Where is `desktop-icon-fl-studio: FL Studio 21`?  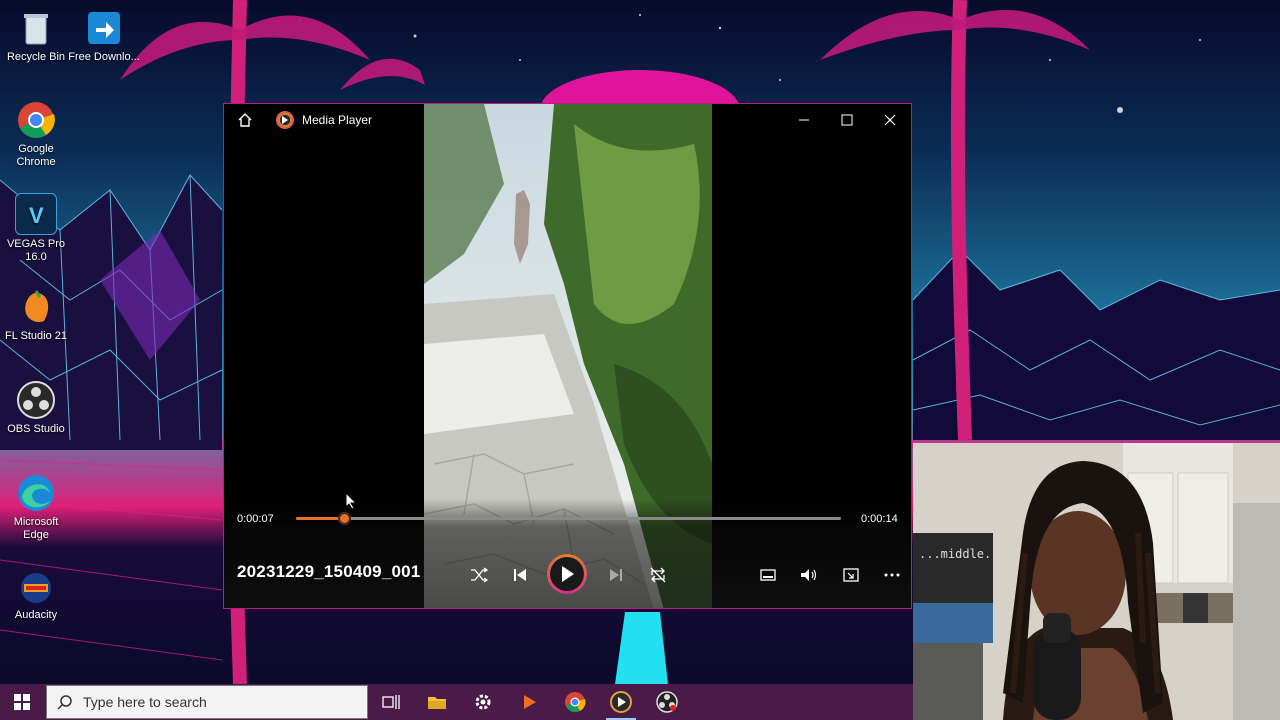 desktop-icon-fl-studio: FL Studio 21 is located at coordinates (36, 315).